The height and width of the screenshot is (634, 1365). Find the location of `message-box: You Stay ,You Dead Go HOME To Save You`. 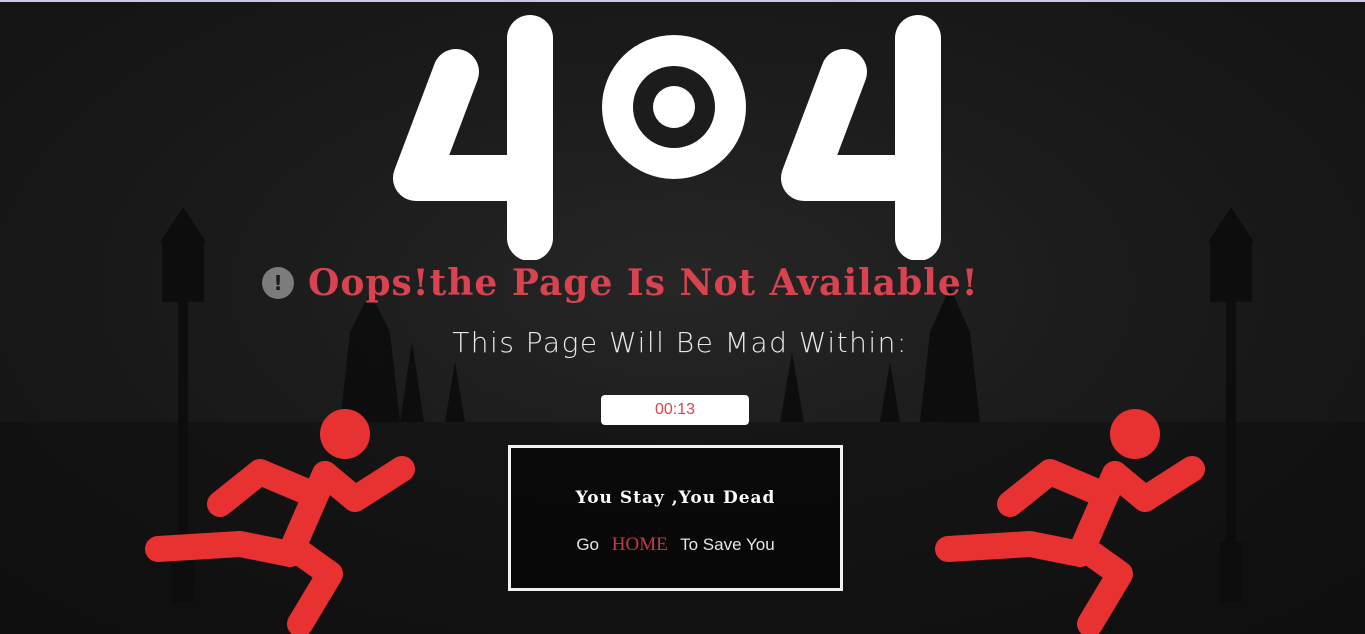

message-box: You Stay ,You Dead Go HOME To Save You is located at coordinates (675, 518).